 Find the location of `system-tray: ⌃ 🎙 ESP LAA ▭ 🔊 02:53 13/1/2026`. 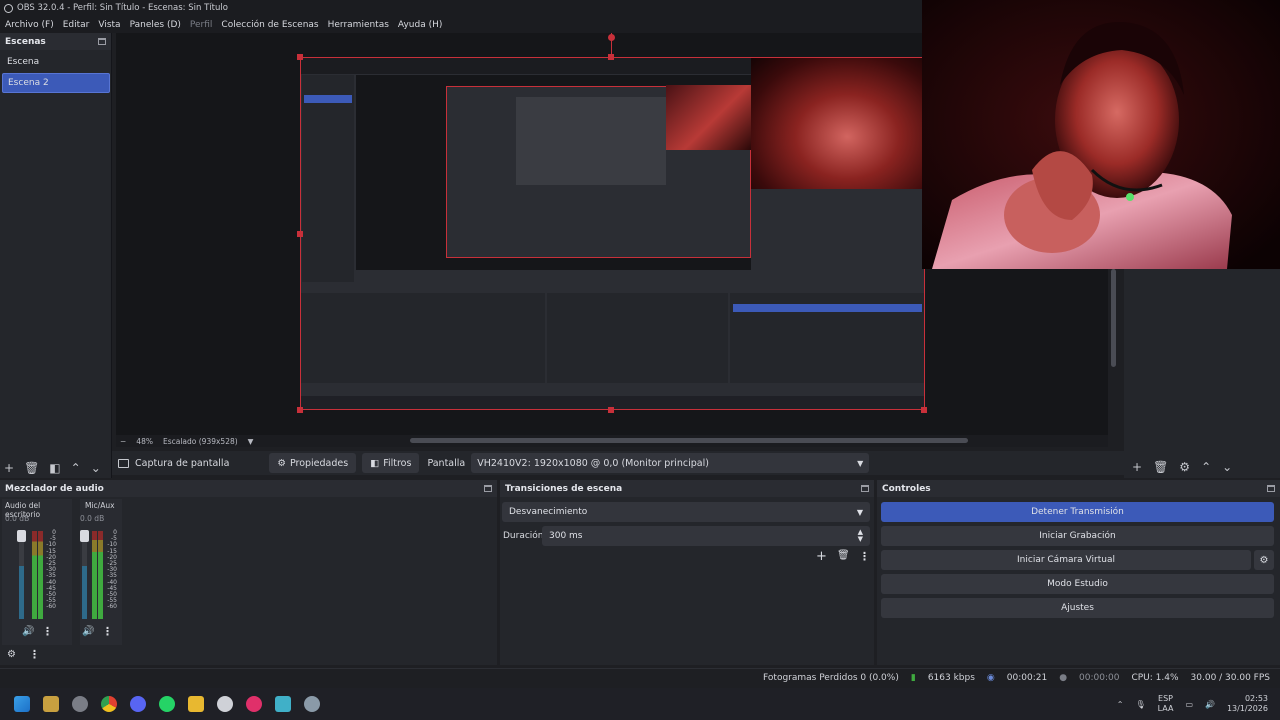

system-tray: ⌃ 🎙 ESP LAA ▭ 🔊 02:53 13/1/2026 is located at coordinates (1198, 704).